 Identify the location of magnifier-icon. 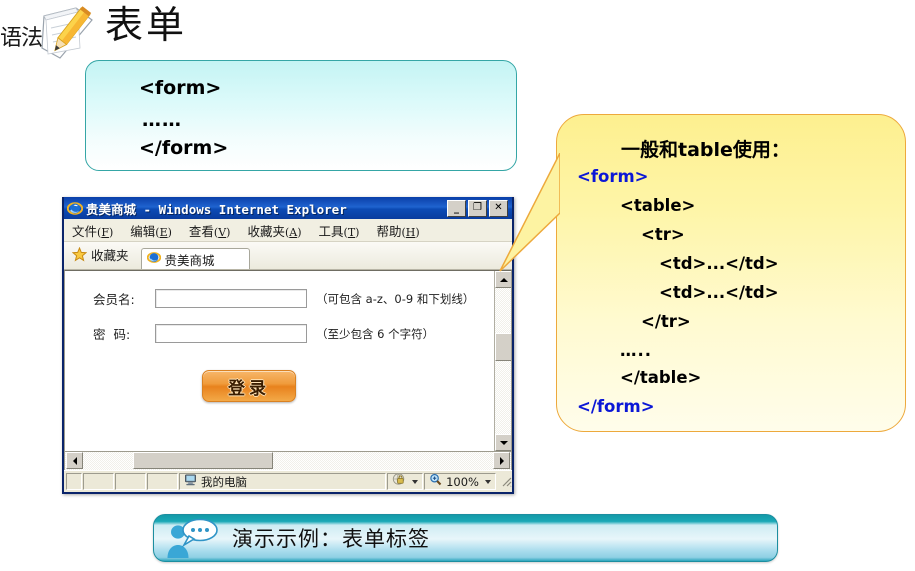
(435, 482).